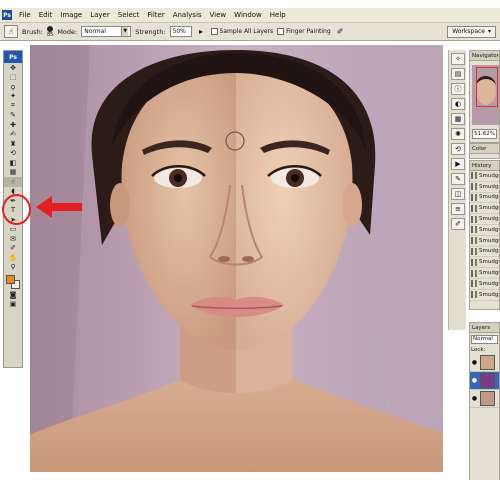 The image size is (500, 480). I want to click on smudge-icon: ☝, so click(13, 182).